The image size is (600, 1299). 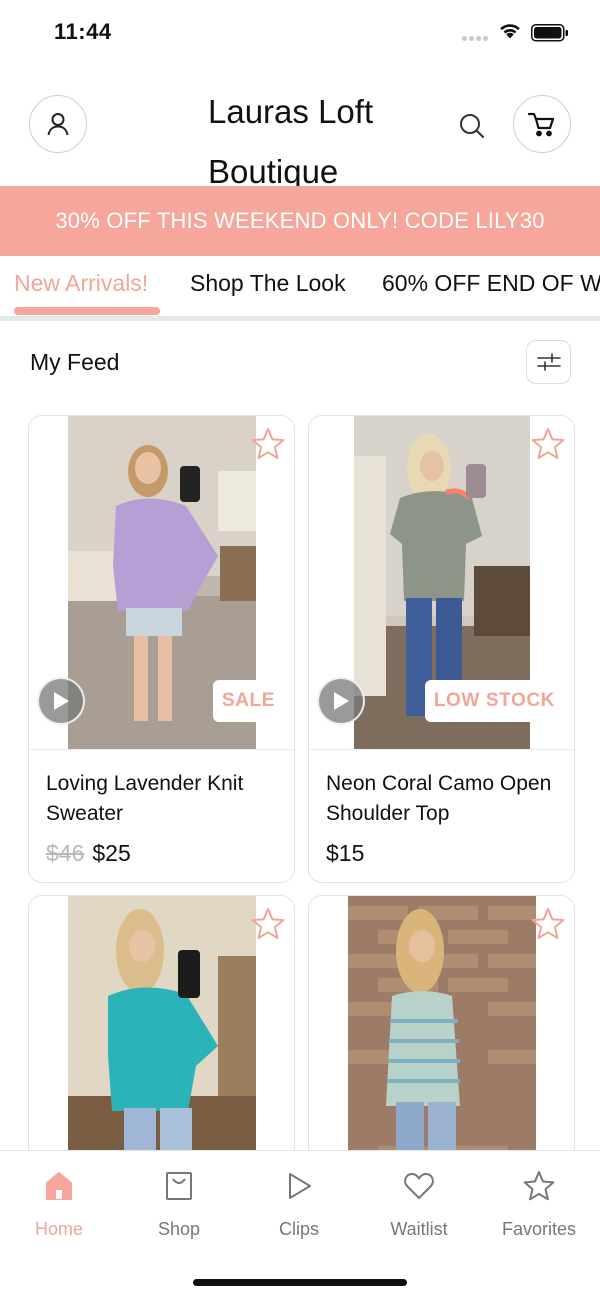 What do you see at coordinates (65, 853) in the screenshot?
I see `original-price: $46` at bounding box center [65, 853].